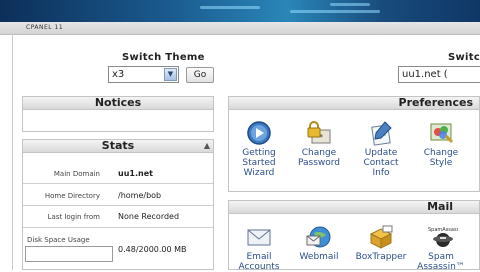  I want to click on frame-border, so click(12, 152).